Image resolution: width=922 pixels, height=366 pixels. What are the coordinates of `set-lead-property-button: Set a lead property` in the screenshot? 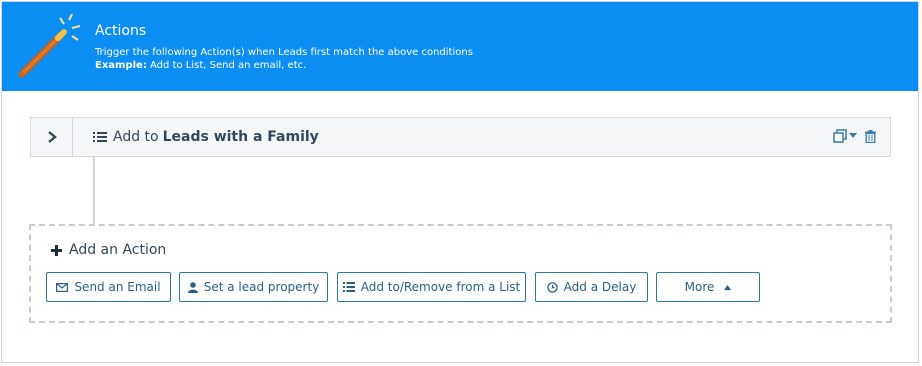 It's located at (253, 287).